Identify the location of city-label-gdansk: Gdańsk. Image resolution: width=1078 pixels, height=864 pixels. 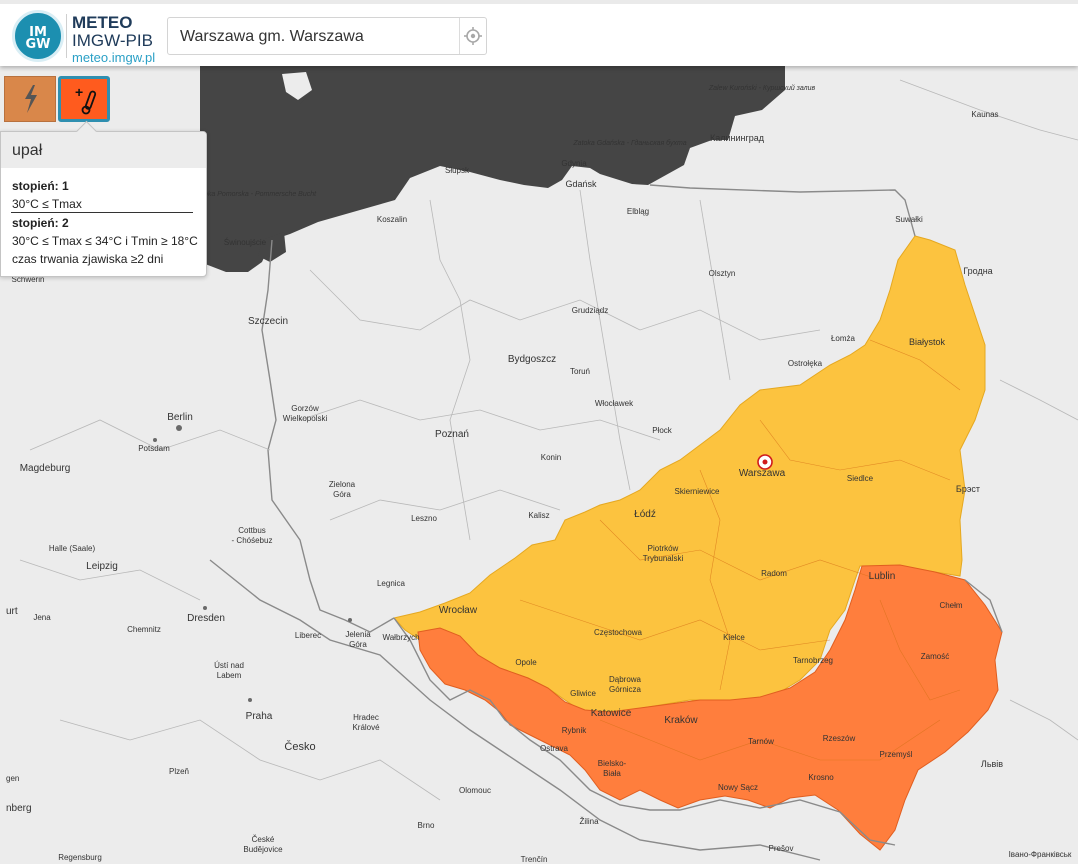
(581, 184).